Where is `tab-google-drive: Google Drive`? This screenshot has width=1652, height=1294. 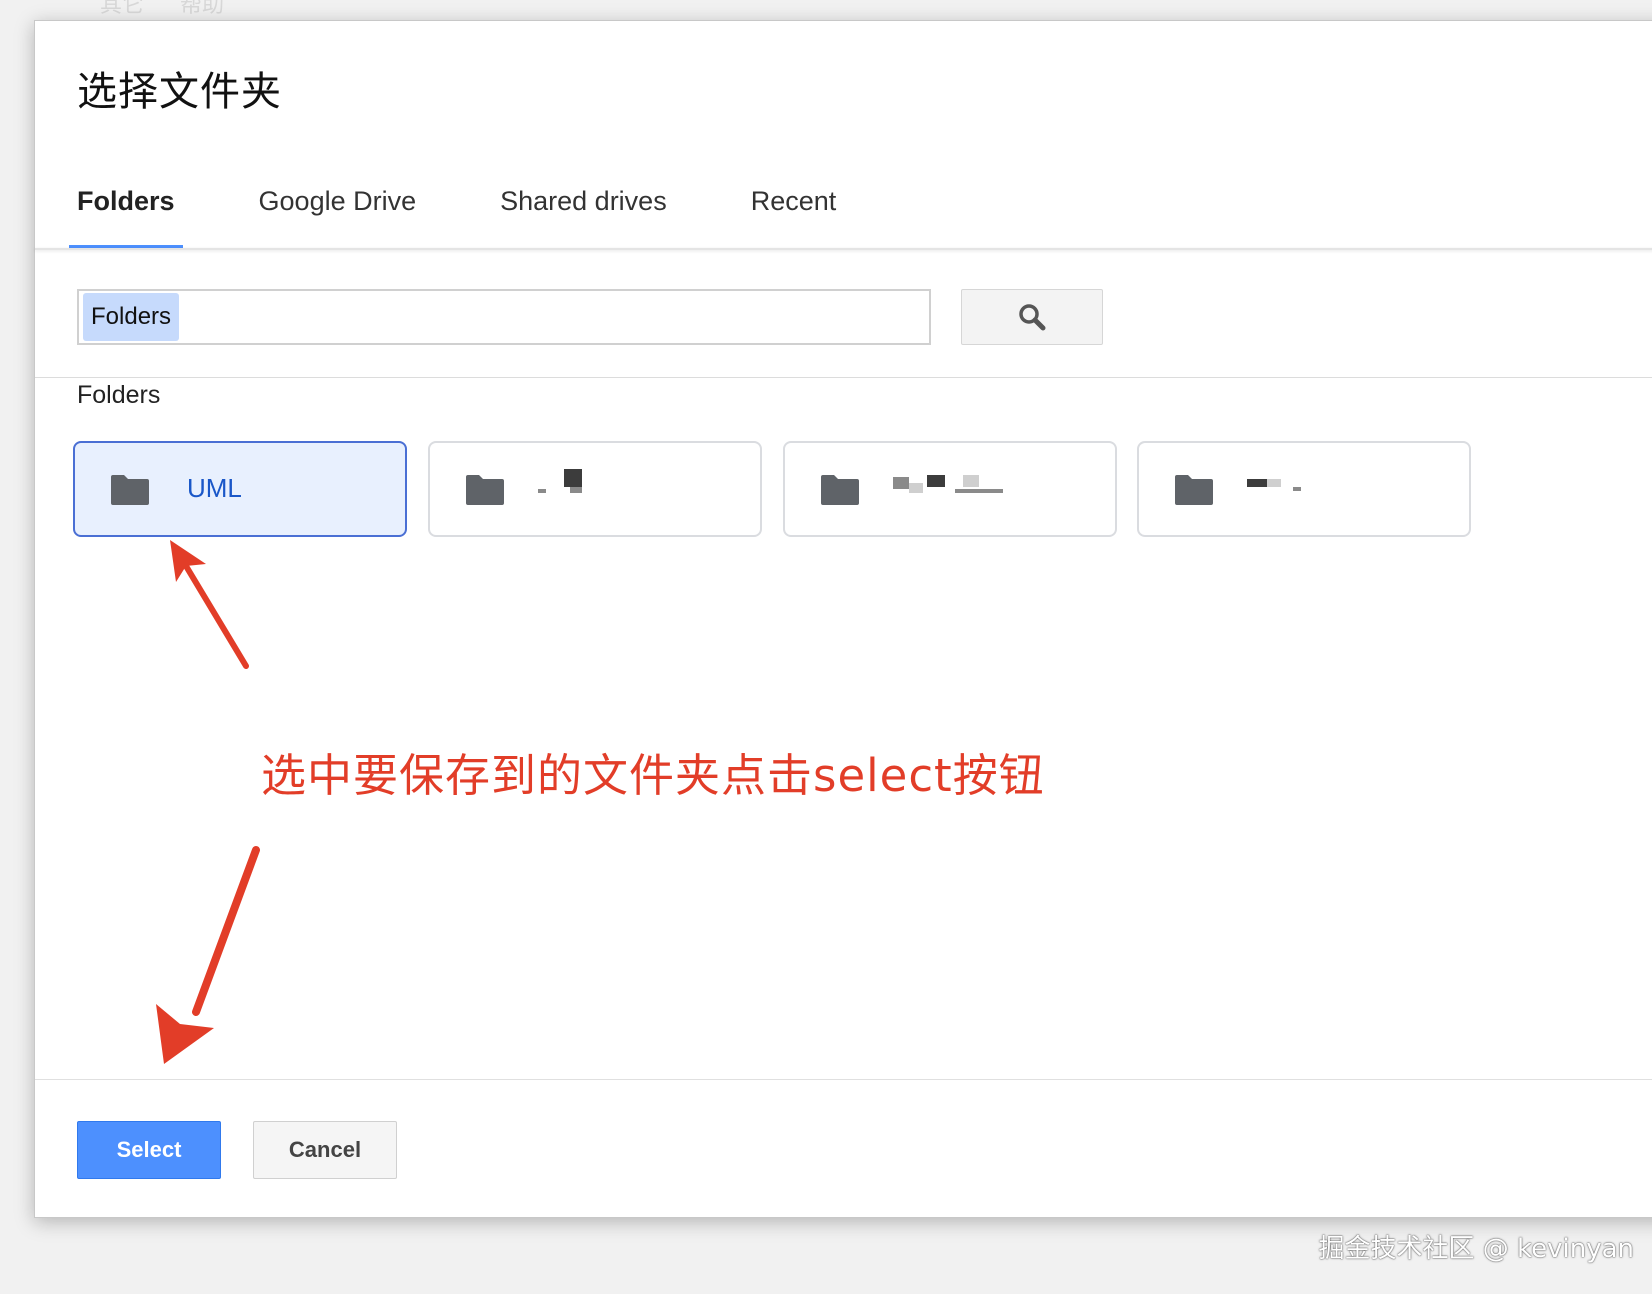 tab-google-drive: Google Drive is located at coordinates (338, 201).